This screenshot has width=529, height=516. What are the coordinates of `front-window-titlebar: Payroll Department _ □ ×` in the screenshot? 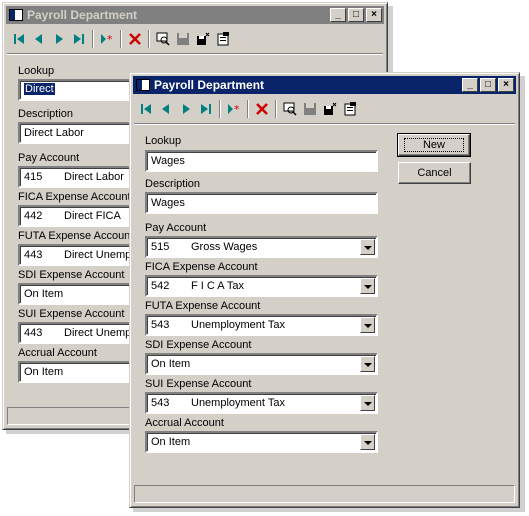 It's located at (324, 85).